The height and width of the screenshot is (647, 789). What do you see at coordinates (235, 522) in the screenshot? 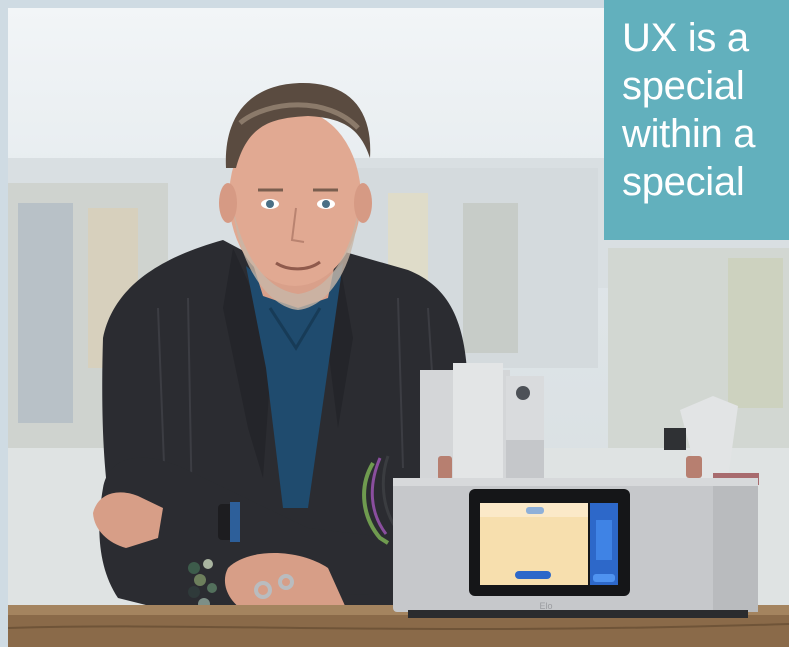
I see `watch-strap` at bounding box center [235, 522].